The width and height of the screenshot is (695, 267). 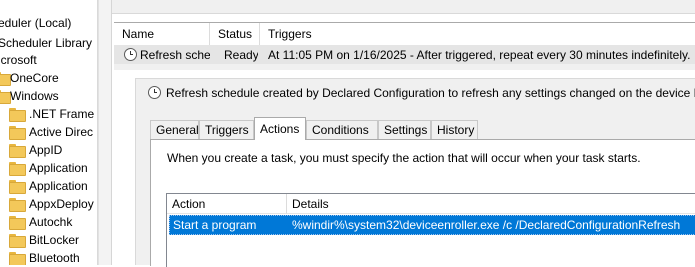 What do you see at coordinates (34, 78) in the screenshot?
I see `tree-item-label: OneCore` at bounding box center [34, 78].